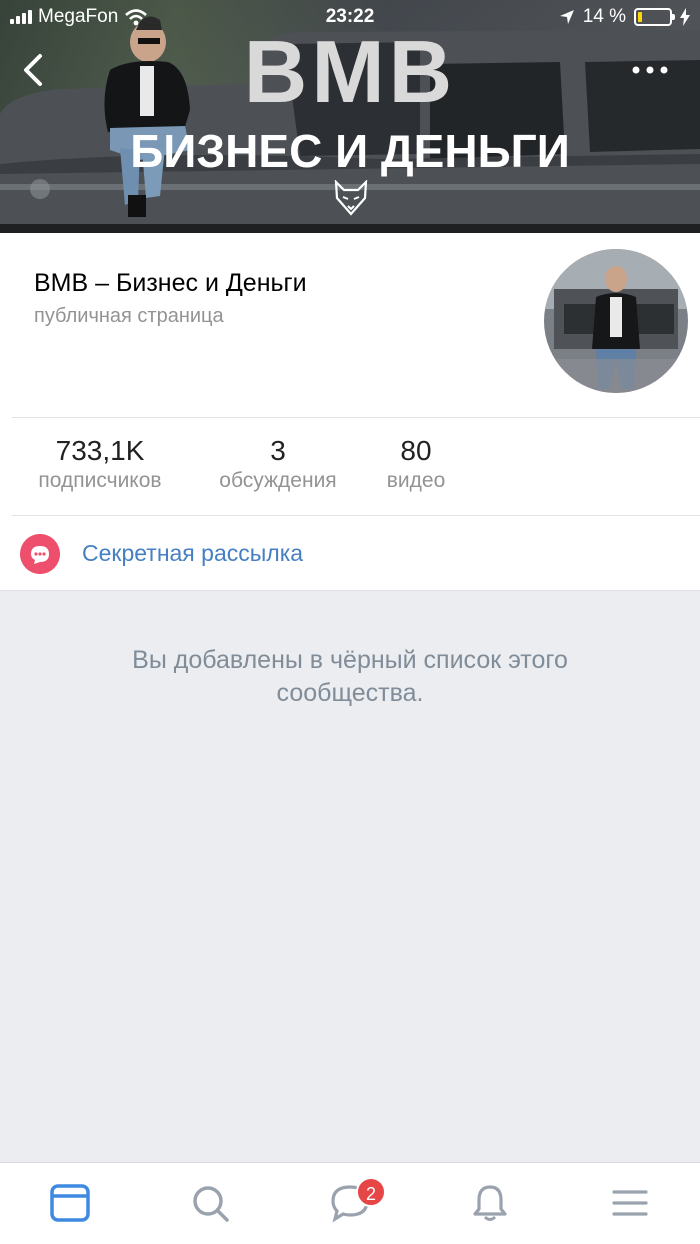  Describe the element at coordinates (350, 1203) in the screenshot. I see `tab-bar` at that location.